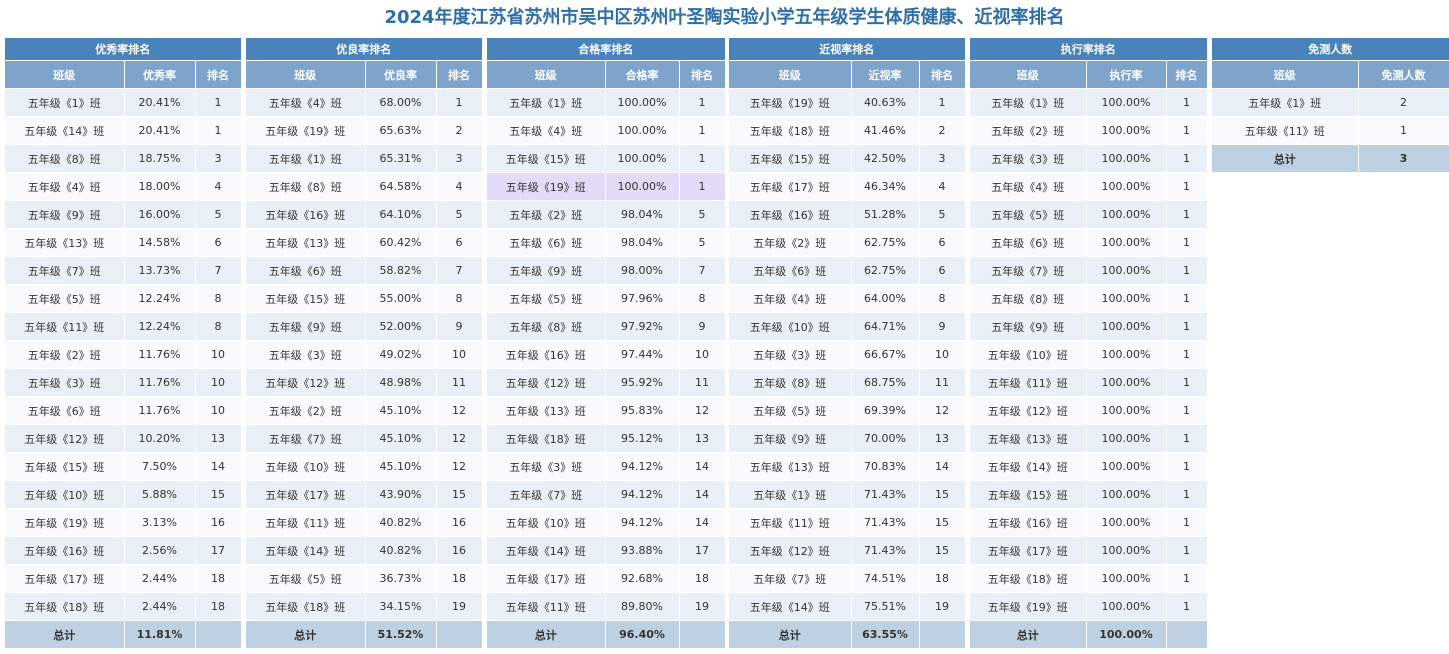 This screenshot has height=654, width=1449. What do you see at coordinates (364, 466) in the screenshot?
I see `table-row: 五年级《10》班 45.10% 12` at bounding box center [364, 466].